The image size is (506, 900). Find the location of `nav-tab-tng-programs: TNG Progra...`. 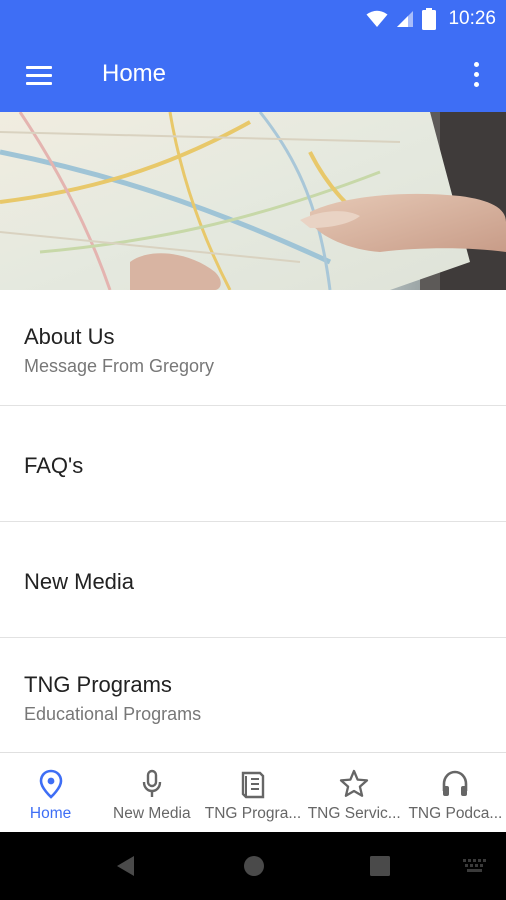

nav-tab-tng-programs: TNG Progra... is located at coordinates (252, 793).